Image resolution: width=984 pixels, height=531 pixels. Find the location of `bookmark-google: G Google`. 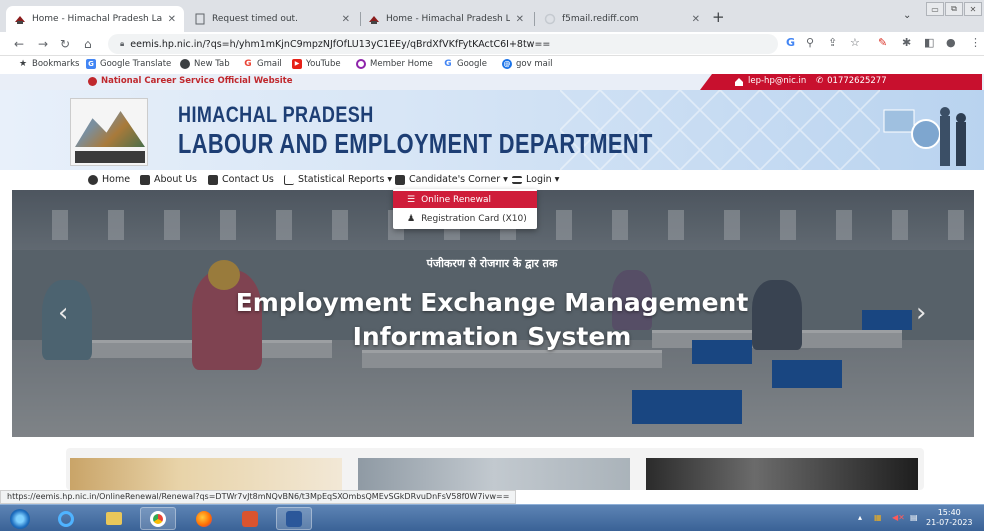

bookmark-google: G Google is located at coordinates (465, 64).